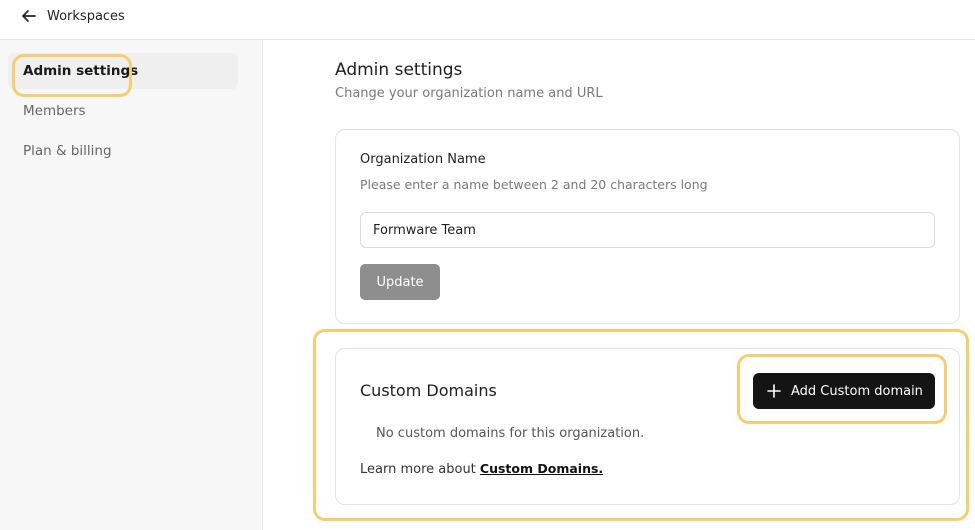 The width and height of the screenshot is (975, 530). Describe the element at coordinates (541, 468) in the screenshot. I see `custom-domains-link: Custom Domains.` at that location.